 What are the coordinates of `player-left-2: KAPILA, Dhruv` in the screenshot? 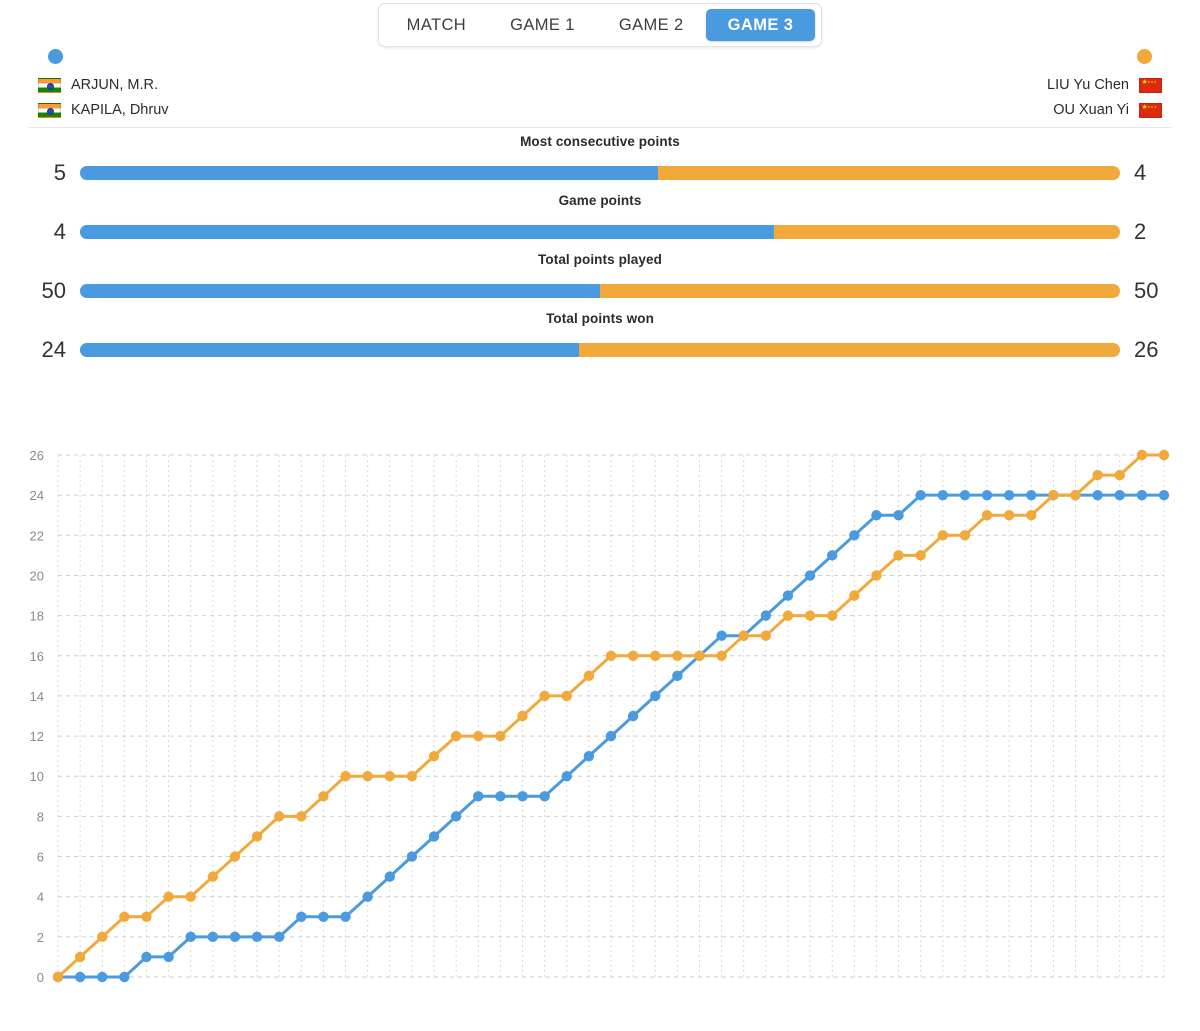 It's located at (103, 110).